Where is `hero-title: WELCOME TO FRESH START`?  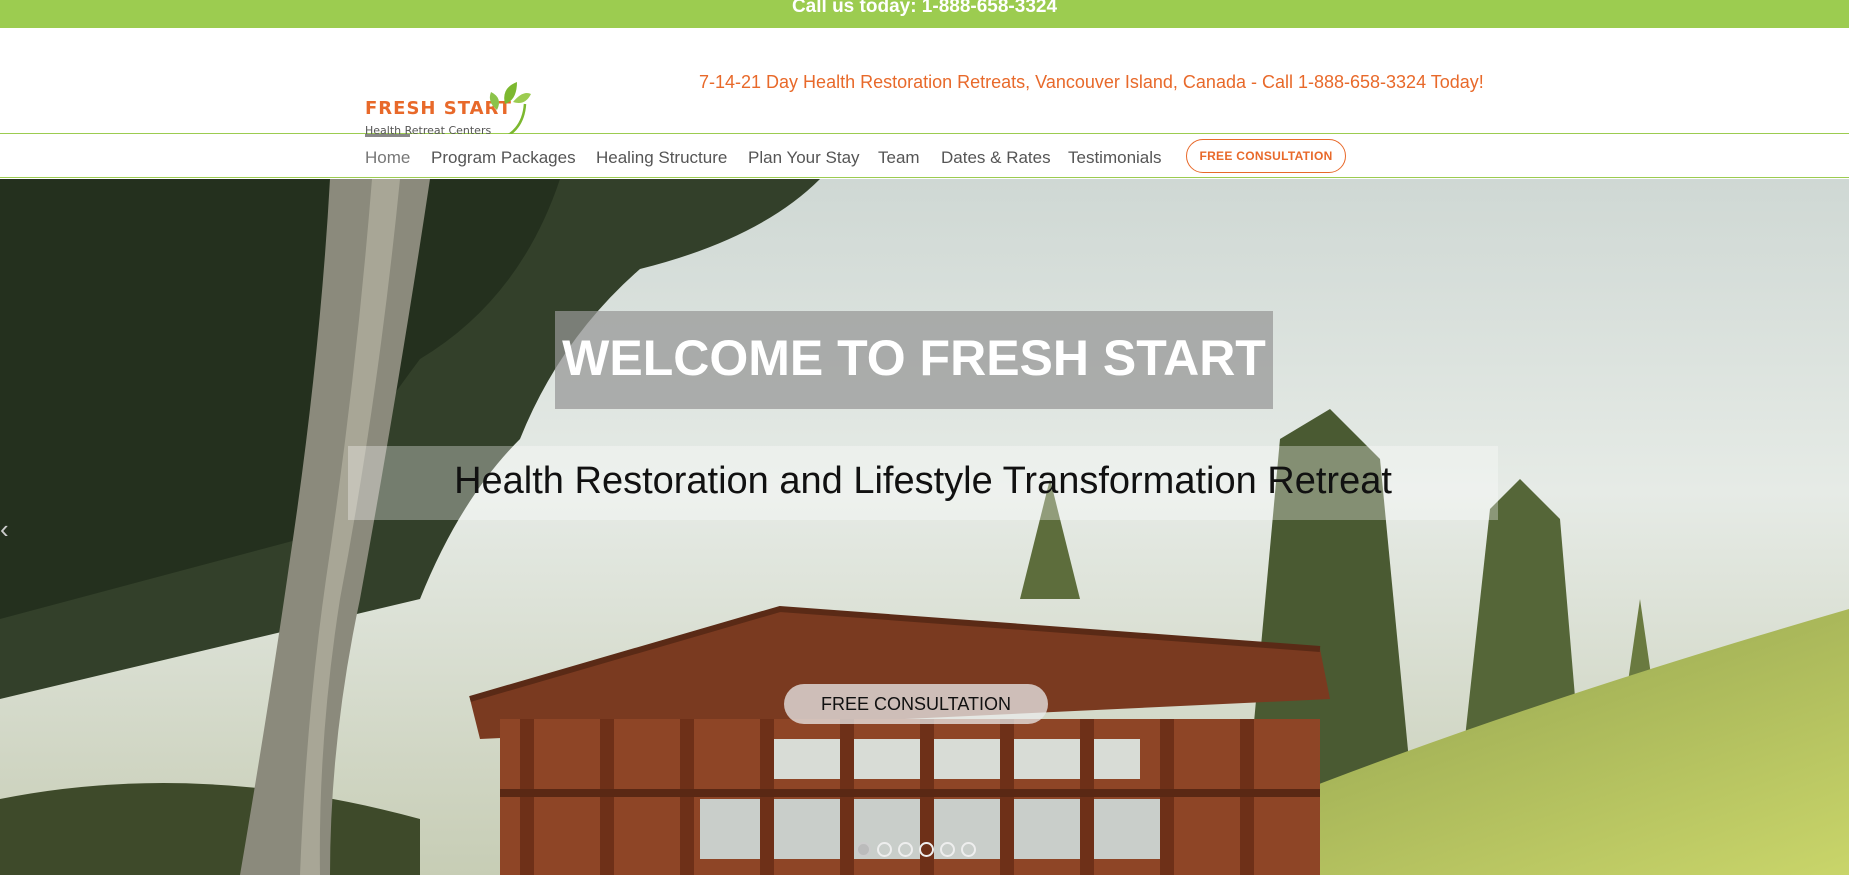
hero-title: WELCOME TO FRESH START is located at coordinates (914, 358).